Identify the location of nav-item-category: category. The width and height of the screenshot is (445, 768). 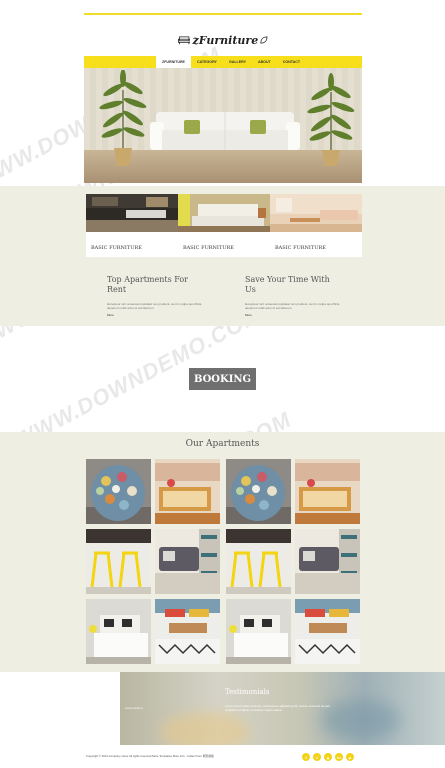
(207, 62).